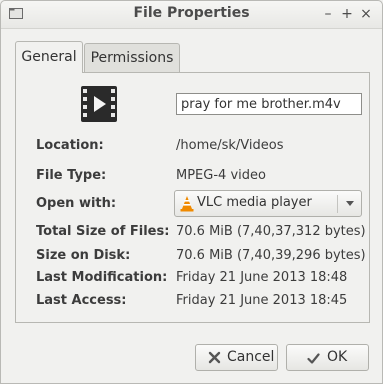 This screenshot has width=383, height=384. I want to click on cancel-label: Cancel, so click(251, 357).